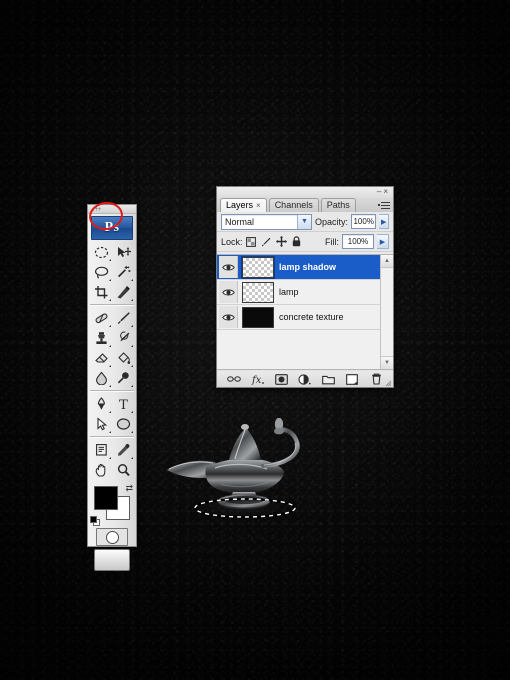 This screenshot has width=510, height=680. Describe the element at coordinates (123, 470) in the screenshot. I see `zoom-tool` at that location.